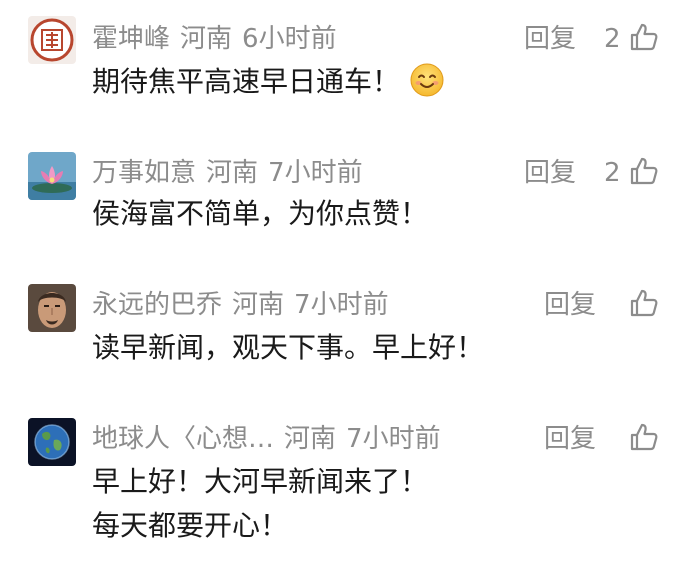 The width and height of the screenshot is (691, 566). Describe the element at coordinates (52, 176) in the screenshot. I see `lotus-avatar` at that location.